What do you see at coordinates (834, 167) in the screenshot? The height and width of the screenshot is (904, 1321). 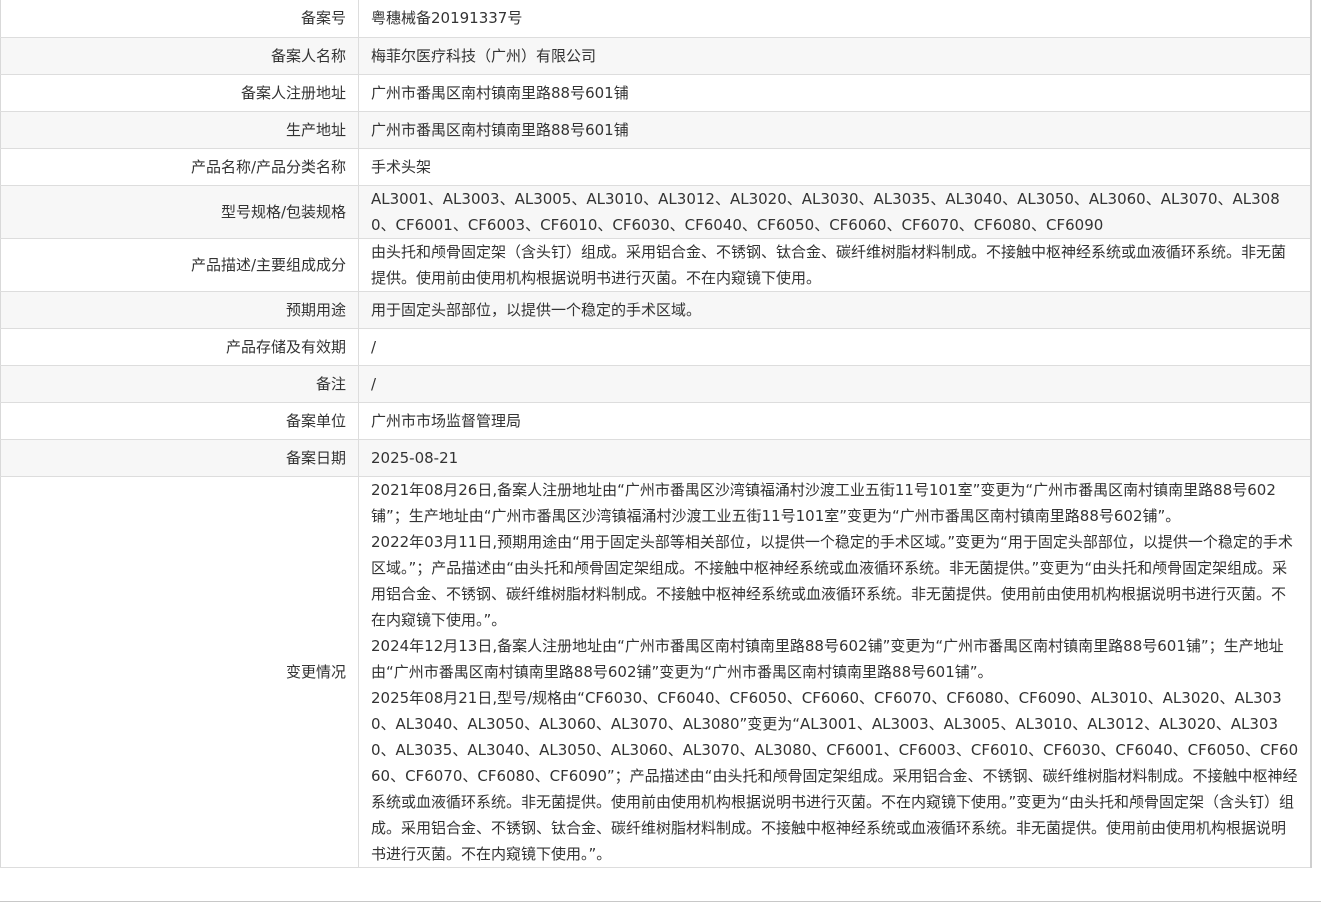 I see `product-name-value: 手术头架` at bounding box center [834, 167].